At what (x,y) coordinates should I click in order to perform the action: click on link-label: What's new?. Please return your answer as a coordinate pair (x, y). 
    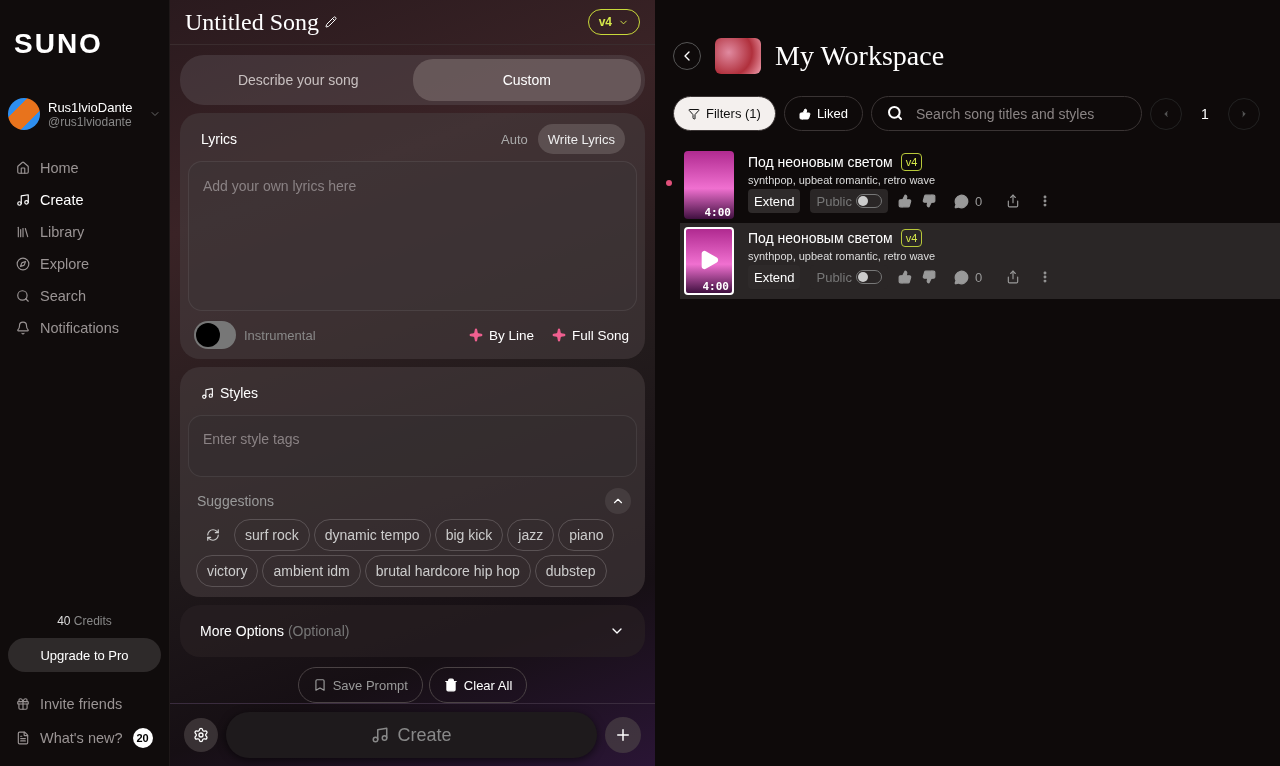
    Looking at the image, I should click on (81, 738).